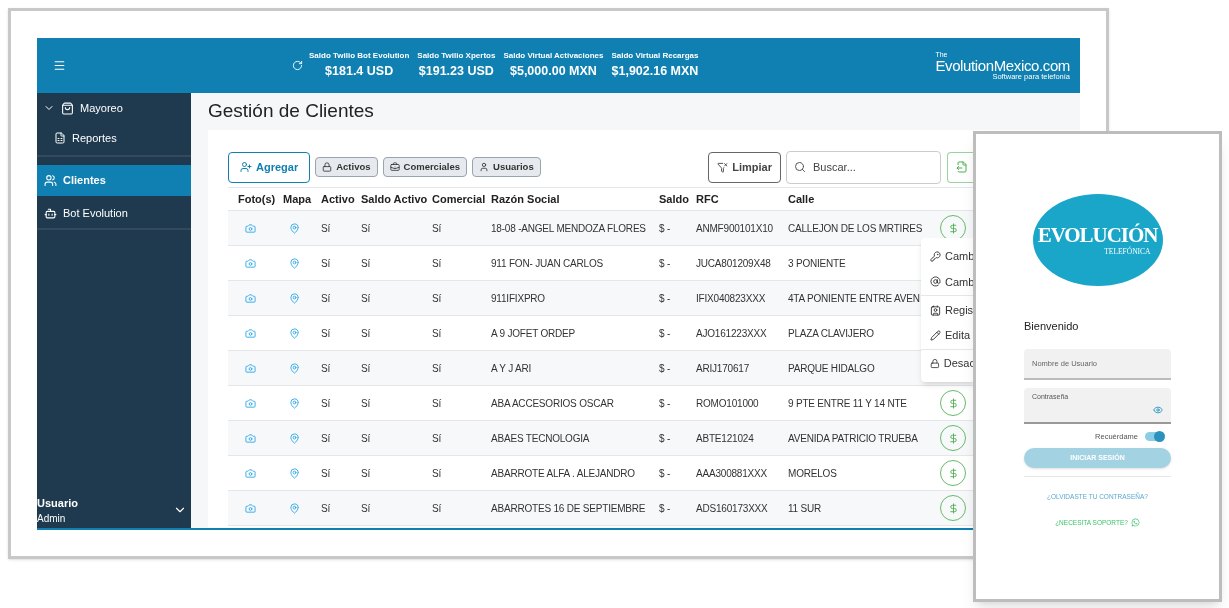  What do you see at coordinates (723, 167) in the screenshot?
I see `funnel-icon` at bounding box center [723, 167].